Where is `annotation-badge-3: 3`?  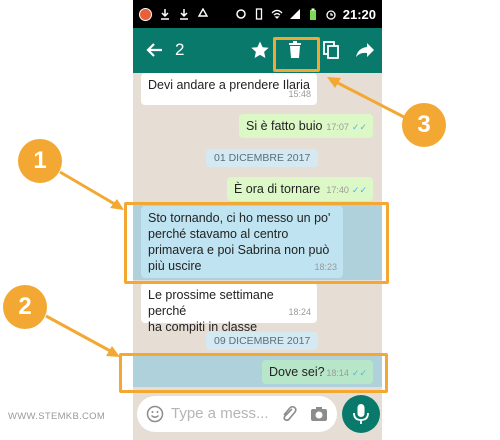 annotation-badge-3: 3 is located at coordinates (424, 125).